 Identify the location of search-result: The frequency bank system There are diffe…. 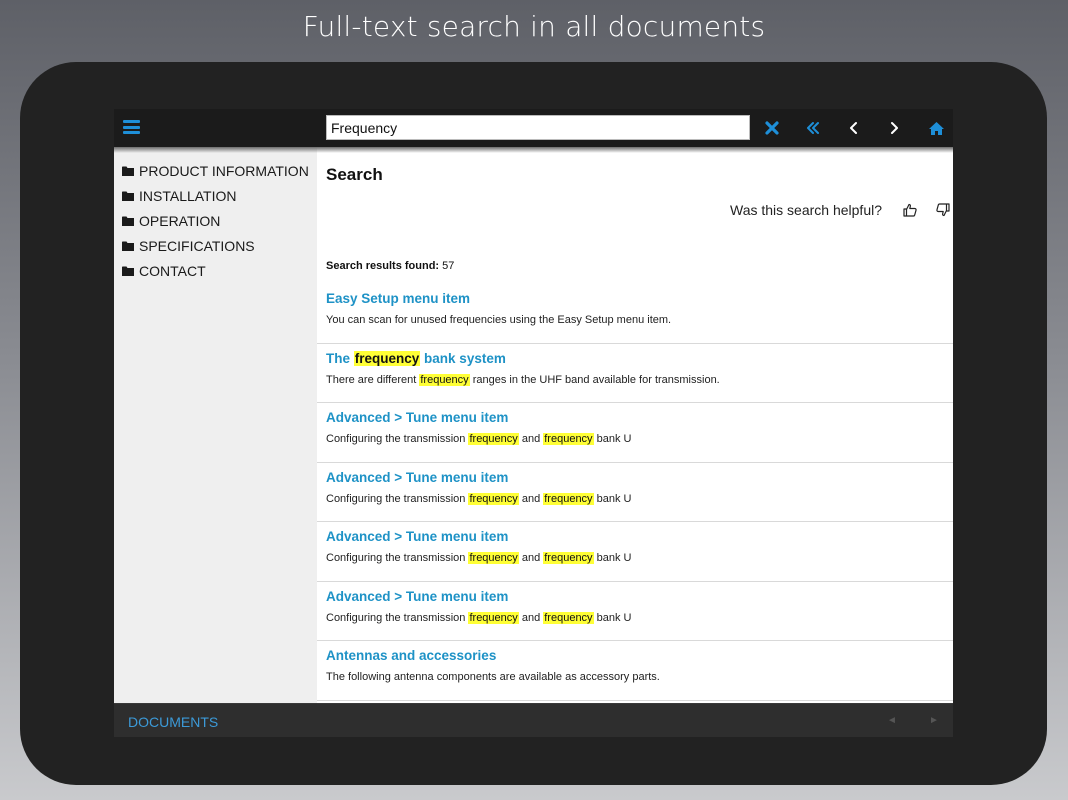
(635, 373).